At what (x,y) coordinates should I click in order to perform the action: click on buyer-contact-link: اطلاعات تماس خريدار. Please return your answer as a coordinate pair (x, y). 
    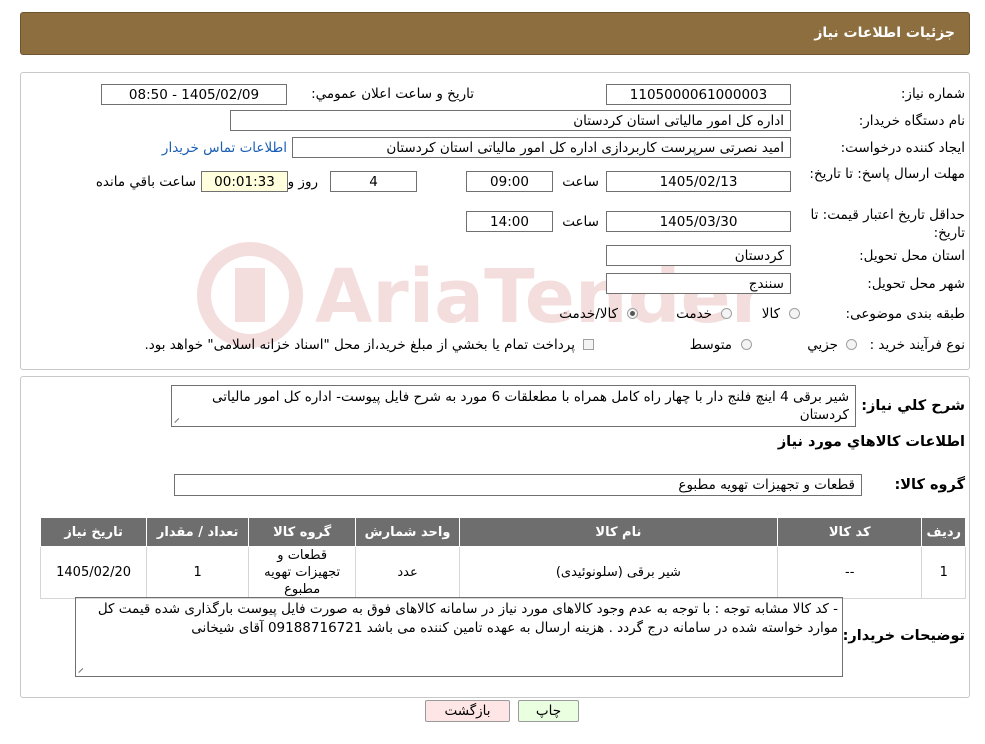
    Looking at the image, I should click on (224, 148).